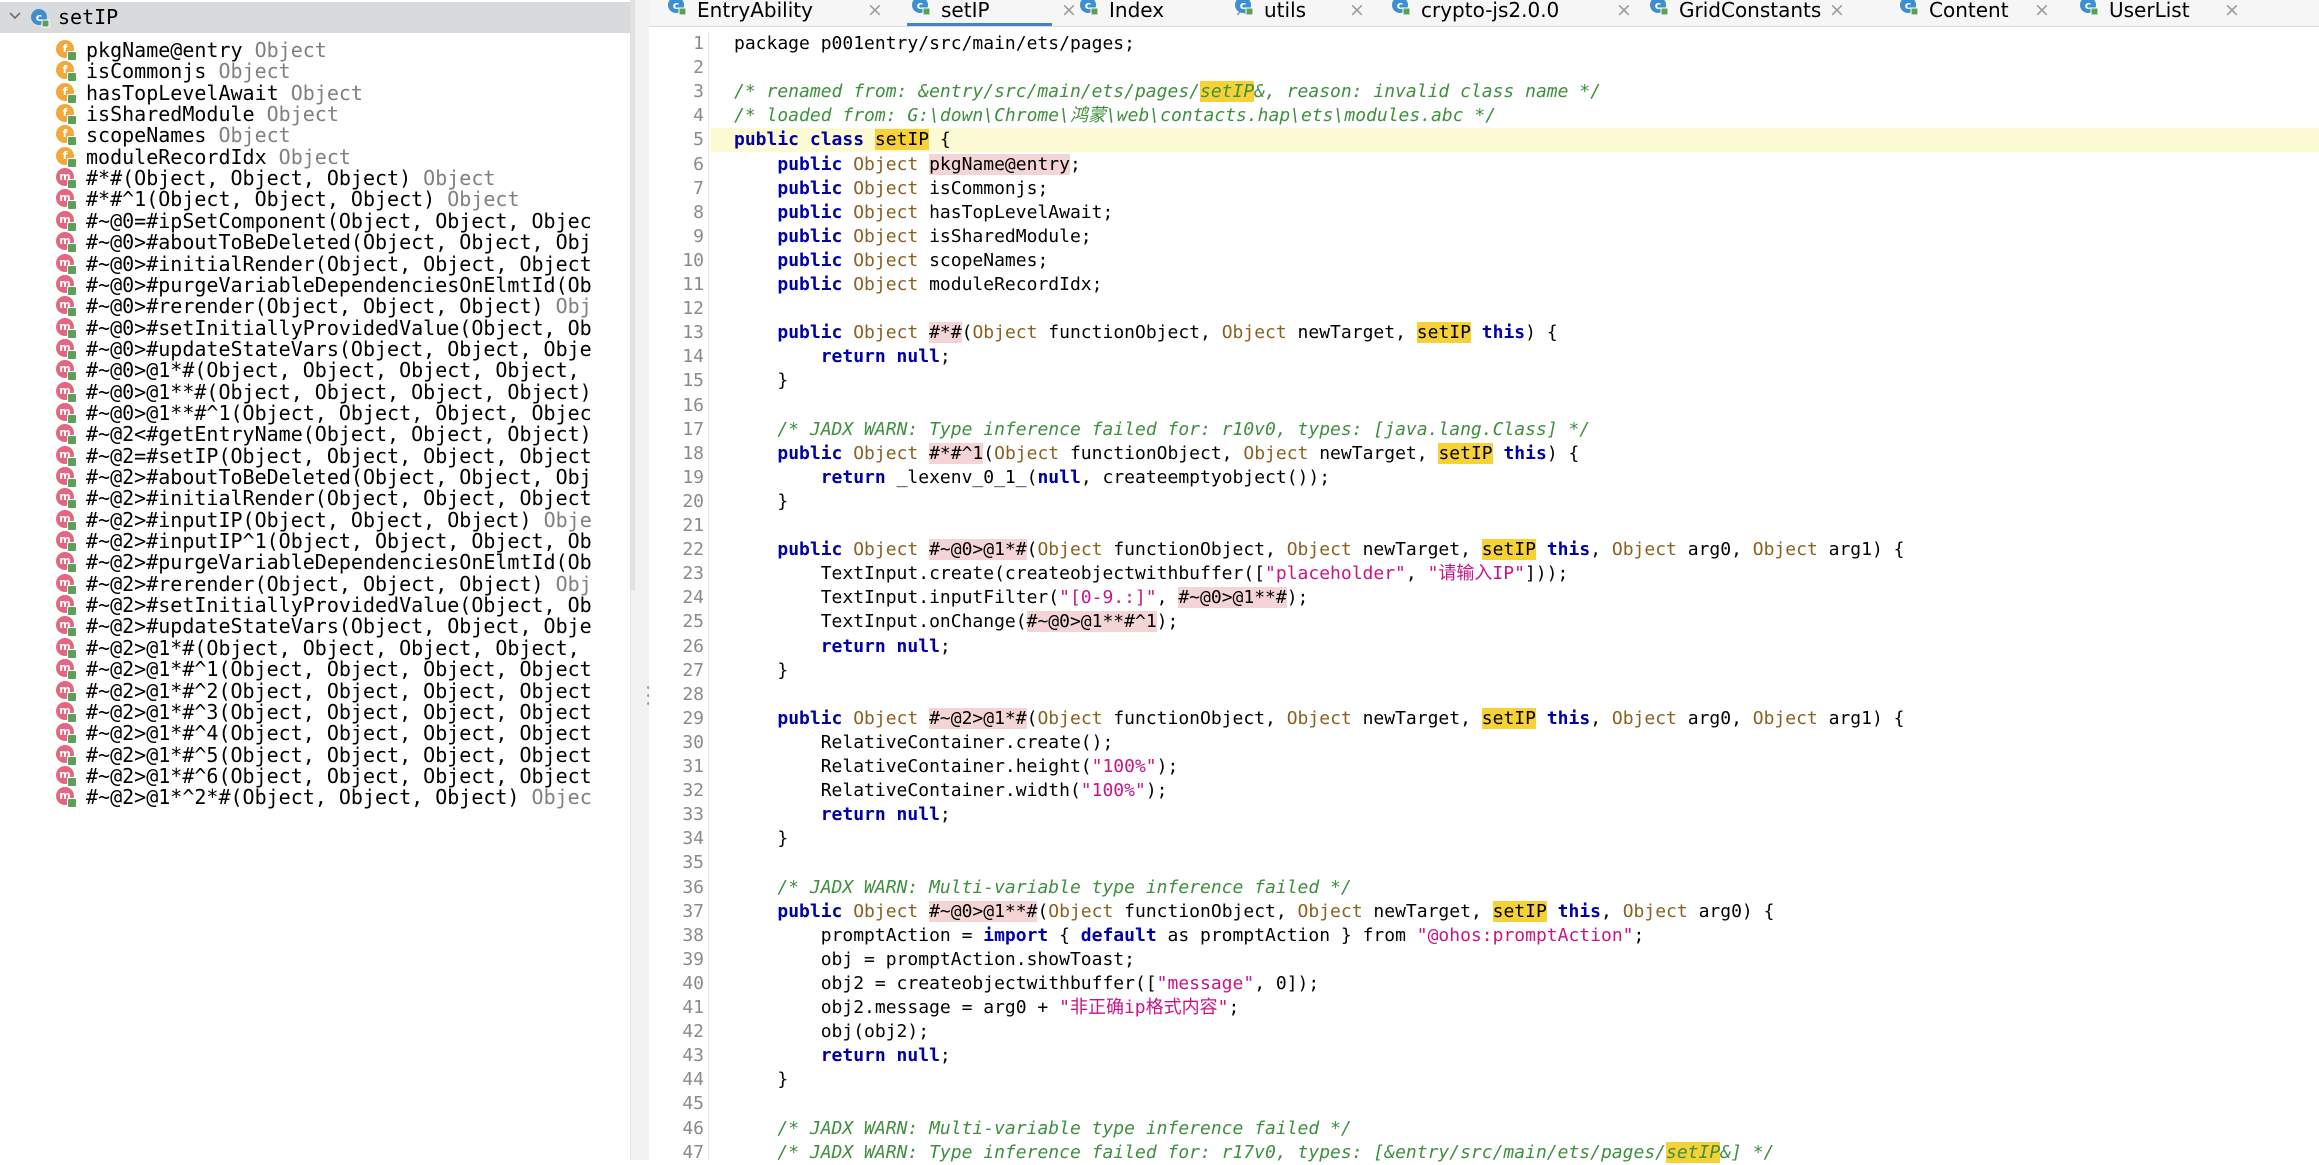 The height and width of the screenshot is (1165, 2319). What do you see at coordinates (999, 164) in the screenshot?
I see `code-token: pkgName@entry` at bounding box center [999, 164].